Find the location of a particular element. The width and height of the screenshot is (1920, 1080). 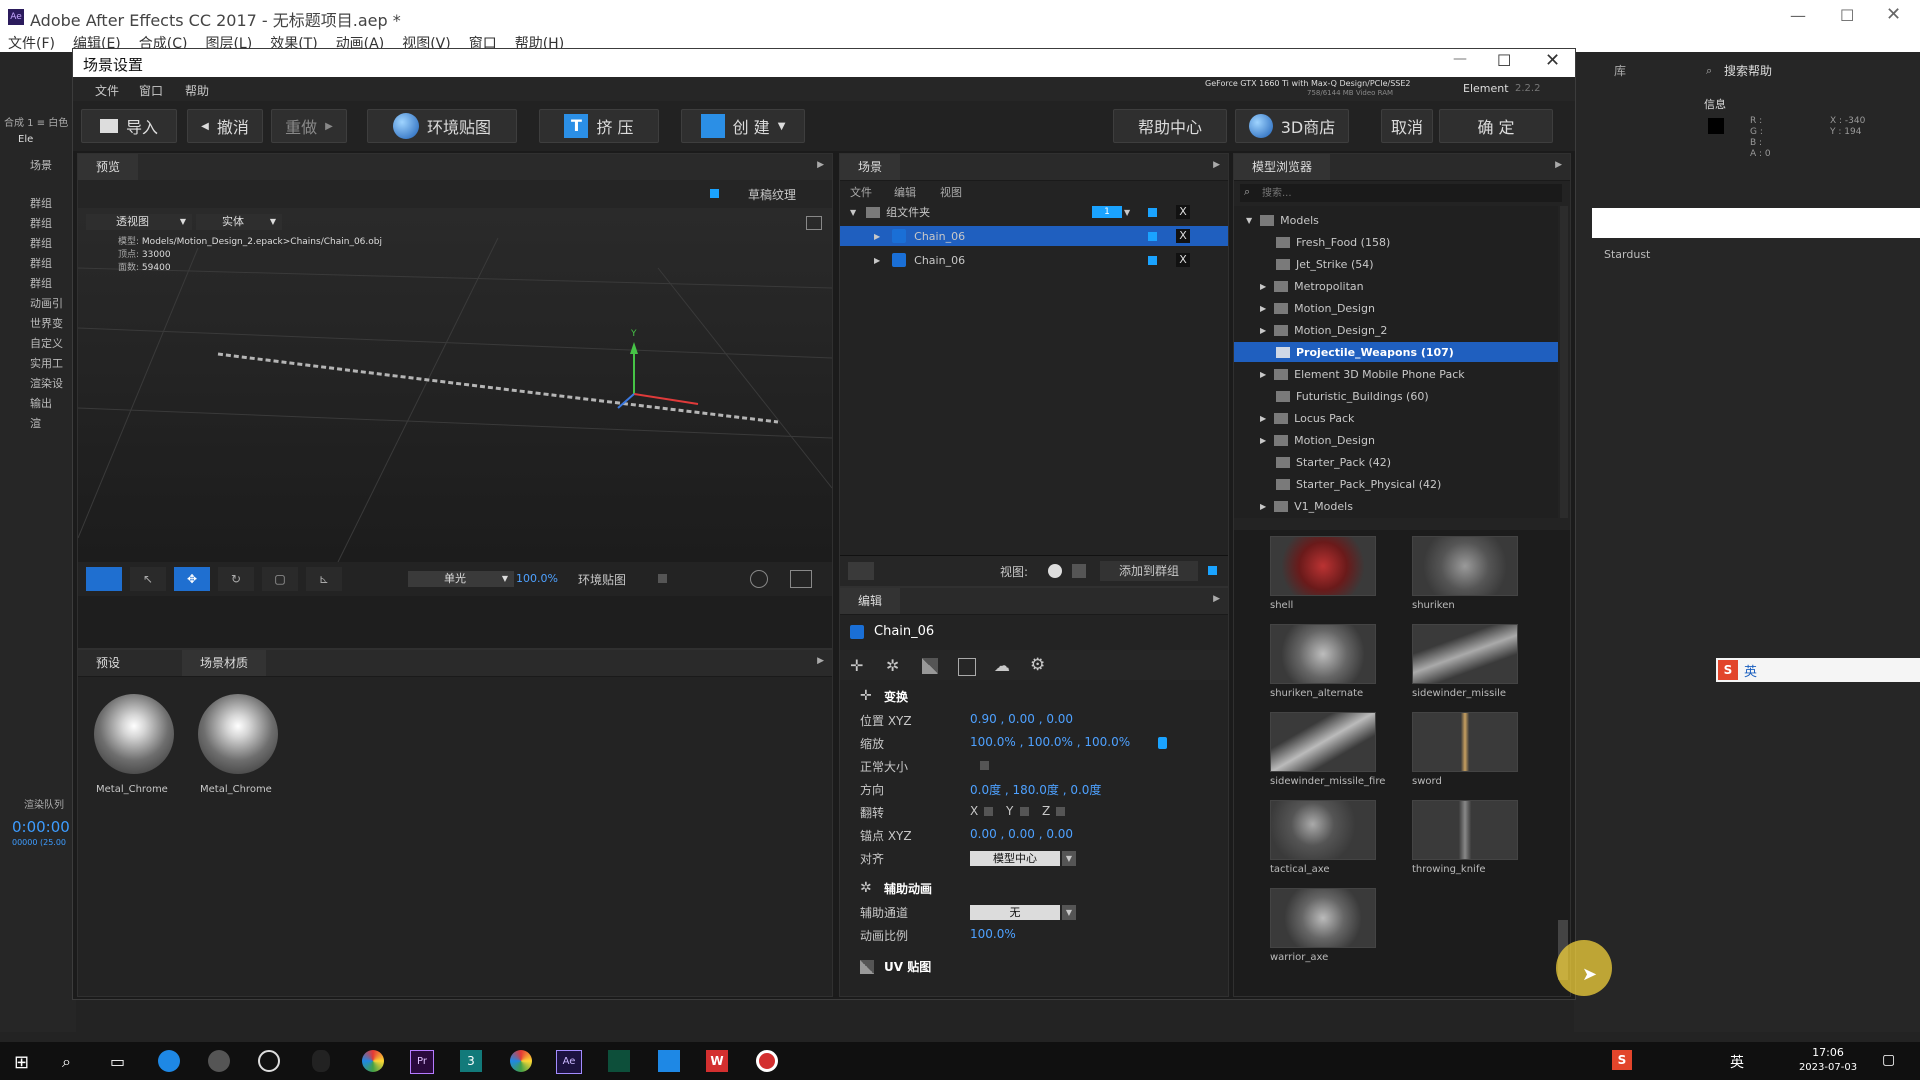

orientation-value: 0.0度 , 180.0度 , 0.0度 is located at coordinates (1035, 789).